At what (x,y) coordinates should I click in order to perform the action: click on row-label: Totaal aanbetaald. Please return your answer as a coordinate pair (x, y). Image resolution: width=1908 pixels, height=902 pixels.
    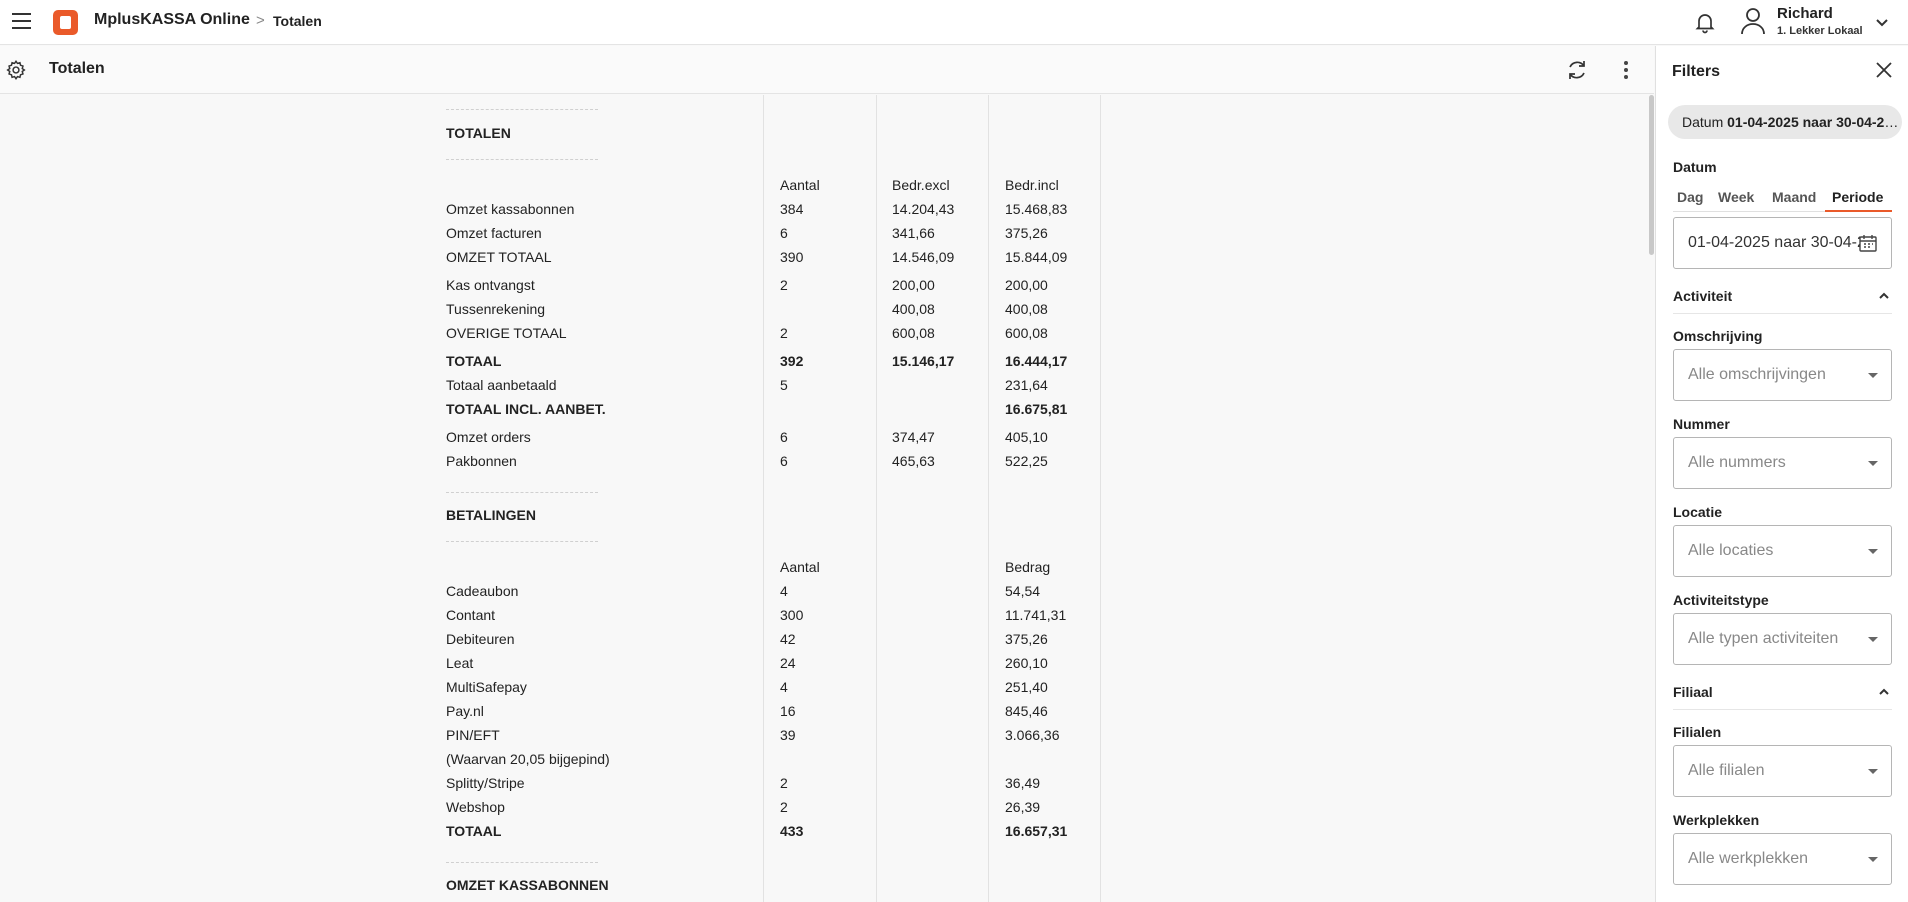
    Looking at the image, I should click on (501, 385).